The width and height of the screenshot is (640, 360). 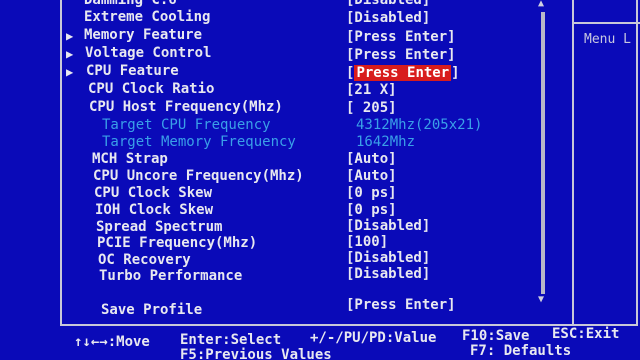 What do you see at coordinates (401, 55) in the screenshot?
I see `menu-value-voltage-control: [Press Enter]` at bounding box center [401, 55].